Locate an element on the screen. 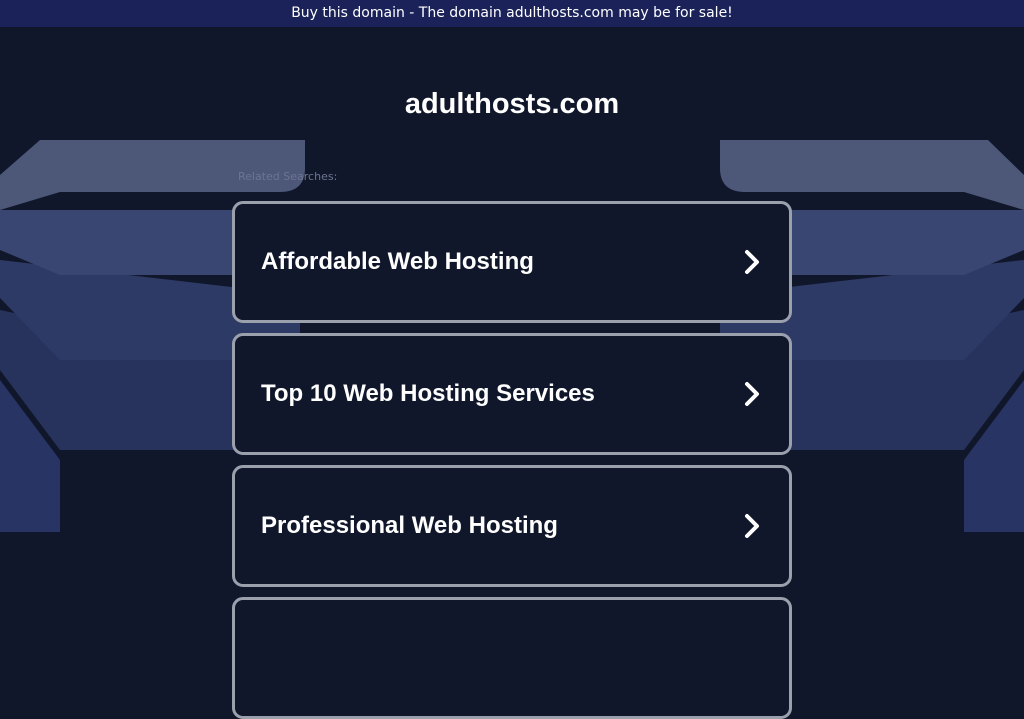 The height and width of the screenshot is (719, 1024). related-searches-label: Related Searches: is located at coordinates (288, 176).